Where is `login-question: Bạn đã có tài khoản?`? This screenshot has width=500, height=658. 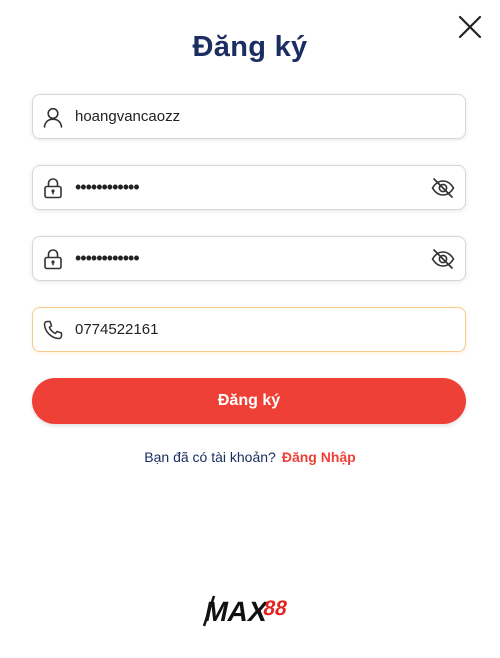
login-question: Bạn đã có tài khoản? is located at coordinates (210, 457).